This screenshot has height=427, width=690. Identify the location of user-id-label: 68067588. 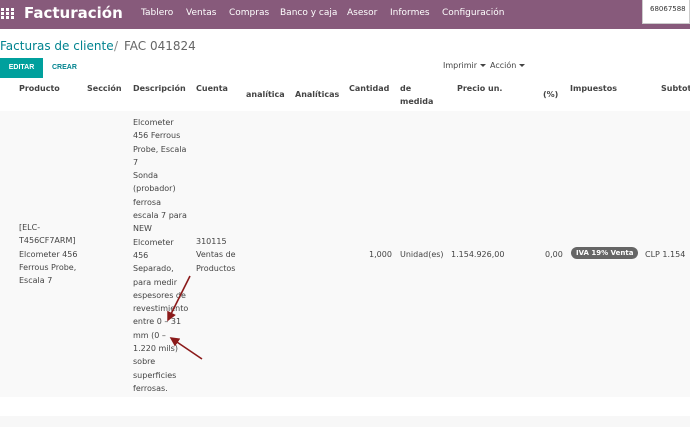
(668, 9).